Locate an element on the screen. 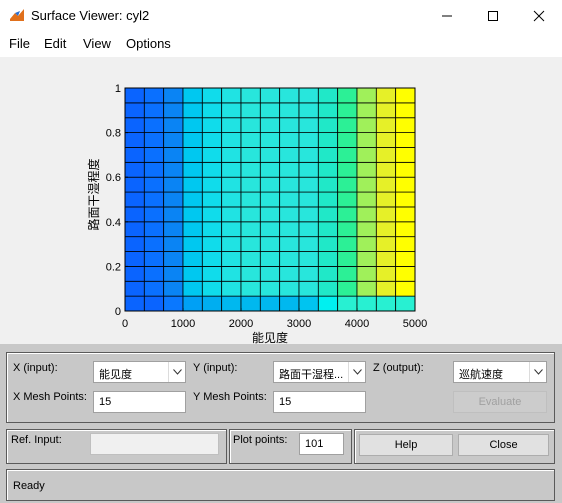  y-tick-label: 0.4 is located at coordinates (113, 223).